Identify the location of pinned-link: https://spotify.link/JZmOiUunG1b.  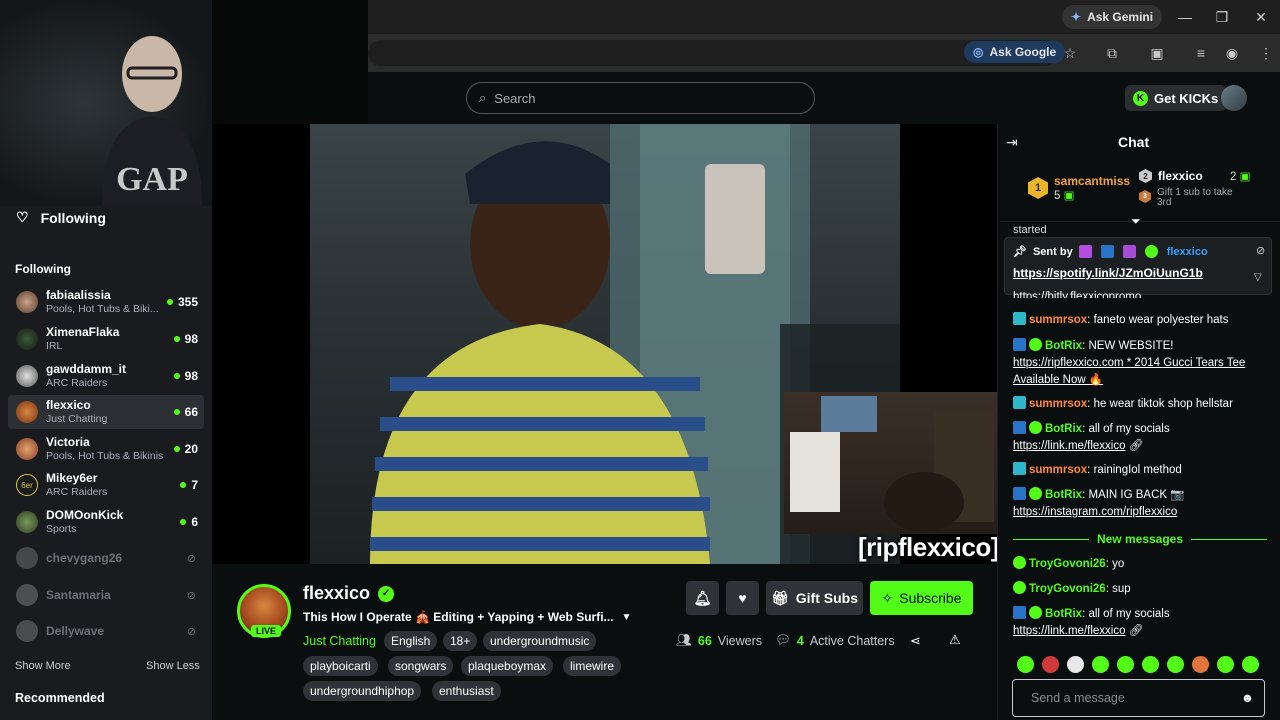
(1108, 273).